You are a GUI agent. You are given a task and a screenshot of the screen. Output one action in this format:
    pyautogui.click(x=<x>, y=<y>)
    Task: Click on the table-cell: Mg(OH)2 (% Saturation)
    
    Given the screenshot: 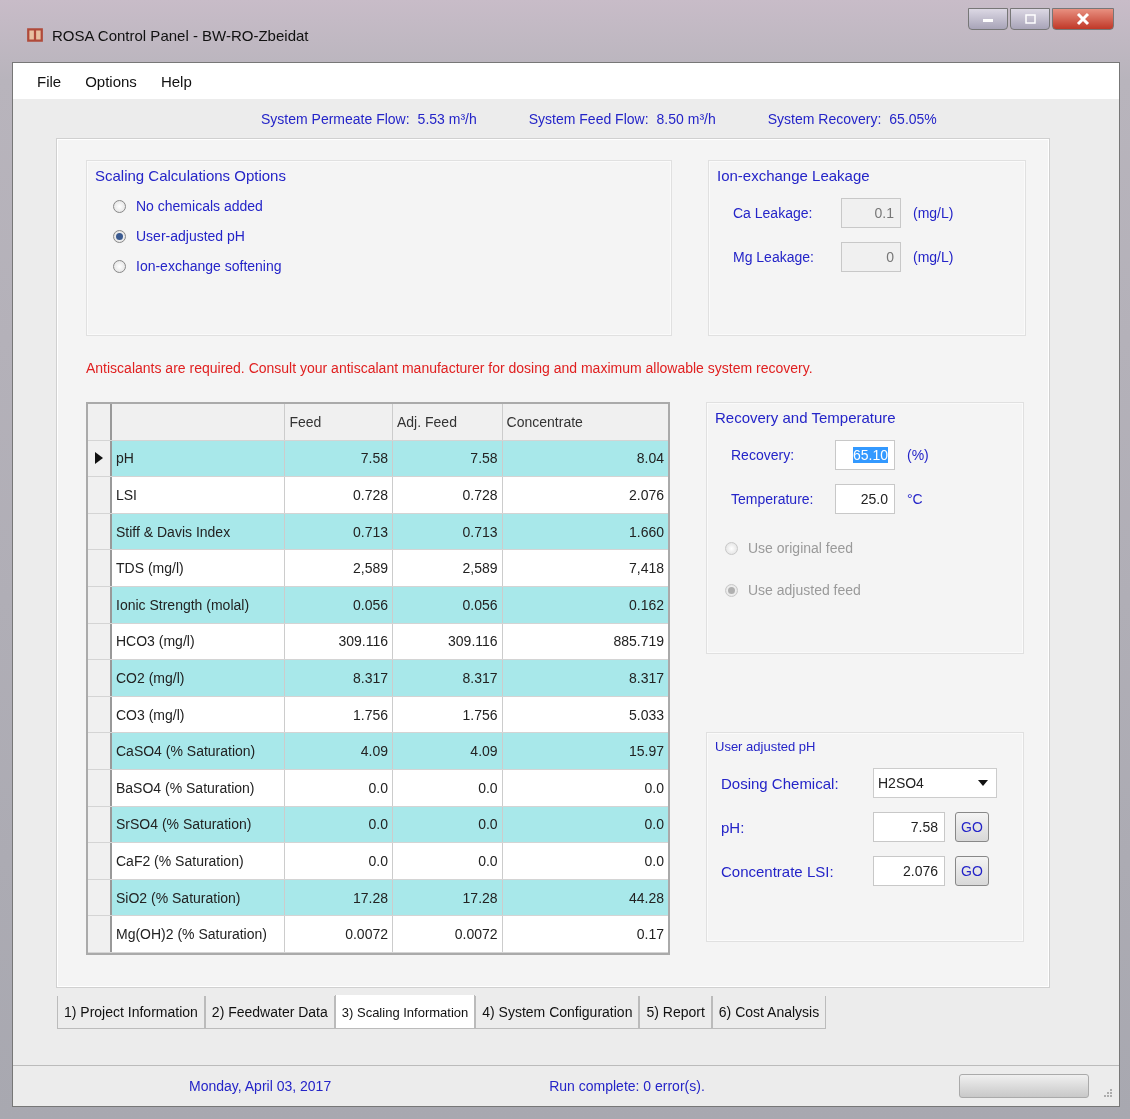 What is the action you would take?
    pyautogui.click(x=199, y=934)
    